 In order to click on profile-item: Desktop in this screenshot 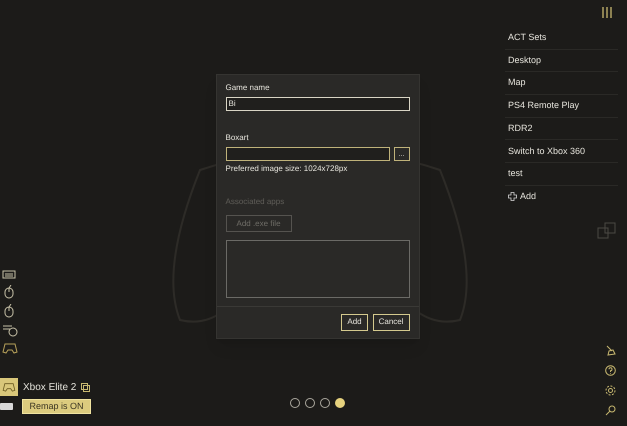, I will do `click(561, 61)`.